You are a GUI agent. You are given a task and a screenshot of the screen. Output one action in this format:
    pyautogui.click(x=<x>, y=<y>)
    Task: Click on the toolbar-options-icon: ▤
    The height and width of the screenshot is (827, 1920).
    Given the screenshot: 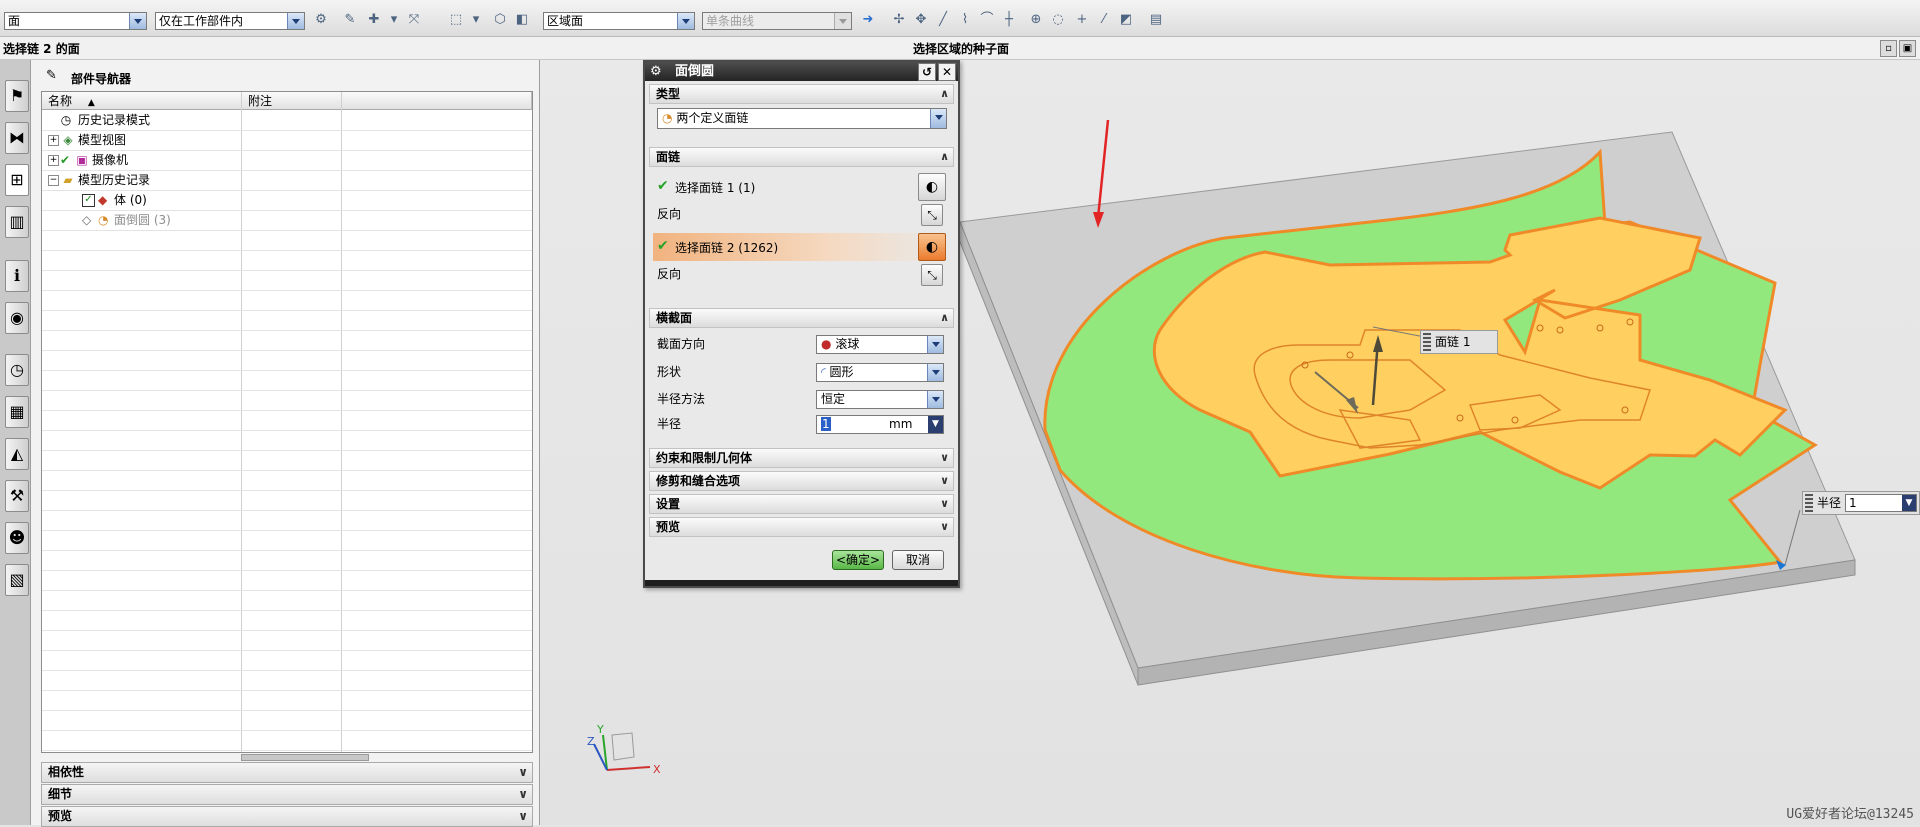 What is the action you would take?
    pyautogui.click(x=1156, y=20)
    